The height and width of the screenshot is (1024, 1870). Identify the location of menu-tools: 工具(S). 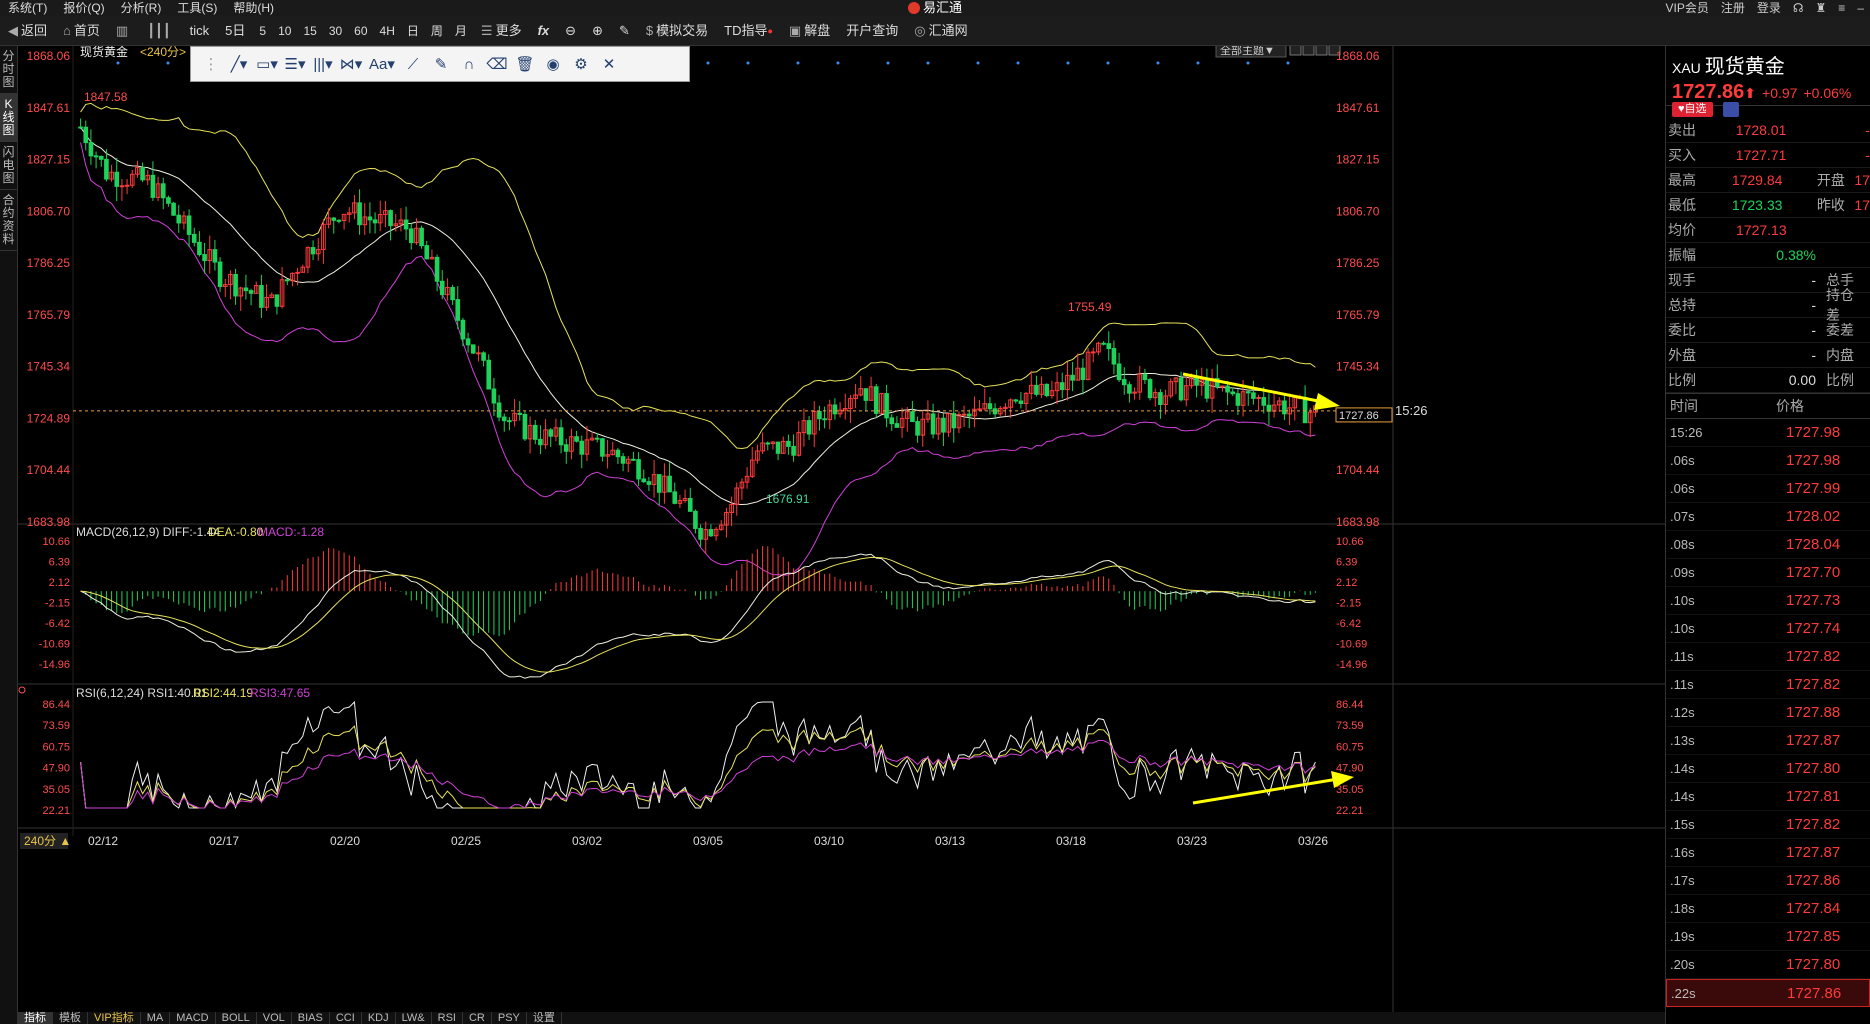
(197, 8).